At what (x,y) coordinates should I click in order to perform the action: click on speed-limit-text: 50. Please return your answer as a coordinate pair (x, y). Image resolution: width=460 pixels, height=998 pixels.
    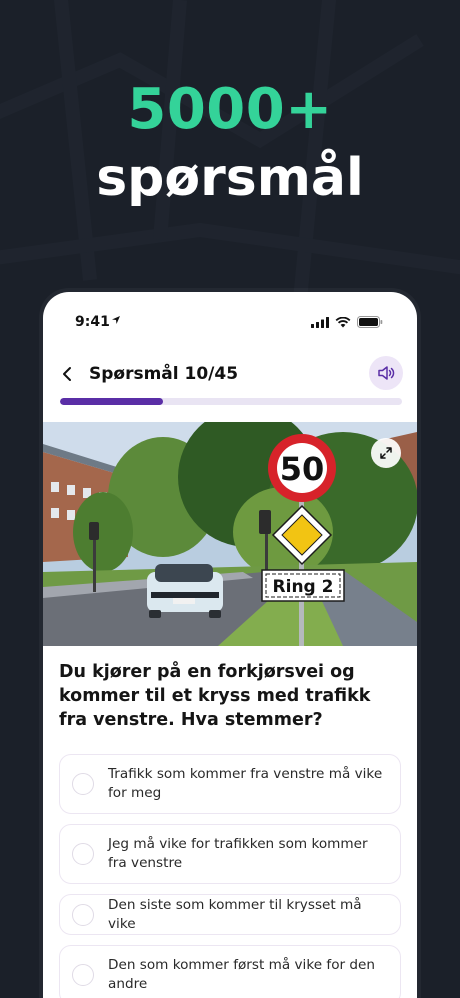
    Looking at the image, I should click on (302, 469).